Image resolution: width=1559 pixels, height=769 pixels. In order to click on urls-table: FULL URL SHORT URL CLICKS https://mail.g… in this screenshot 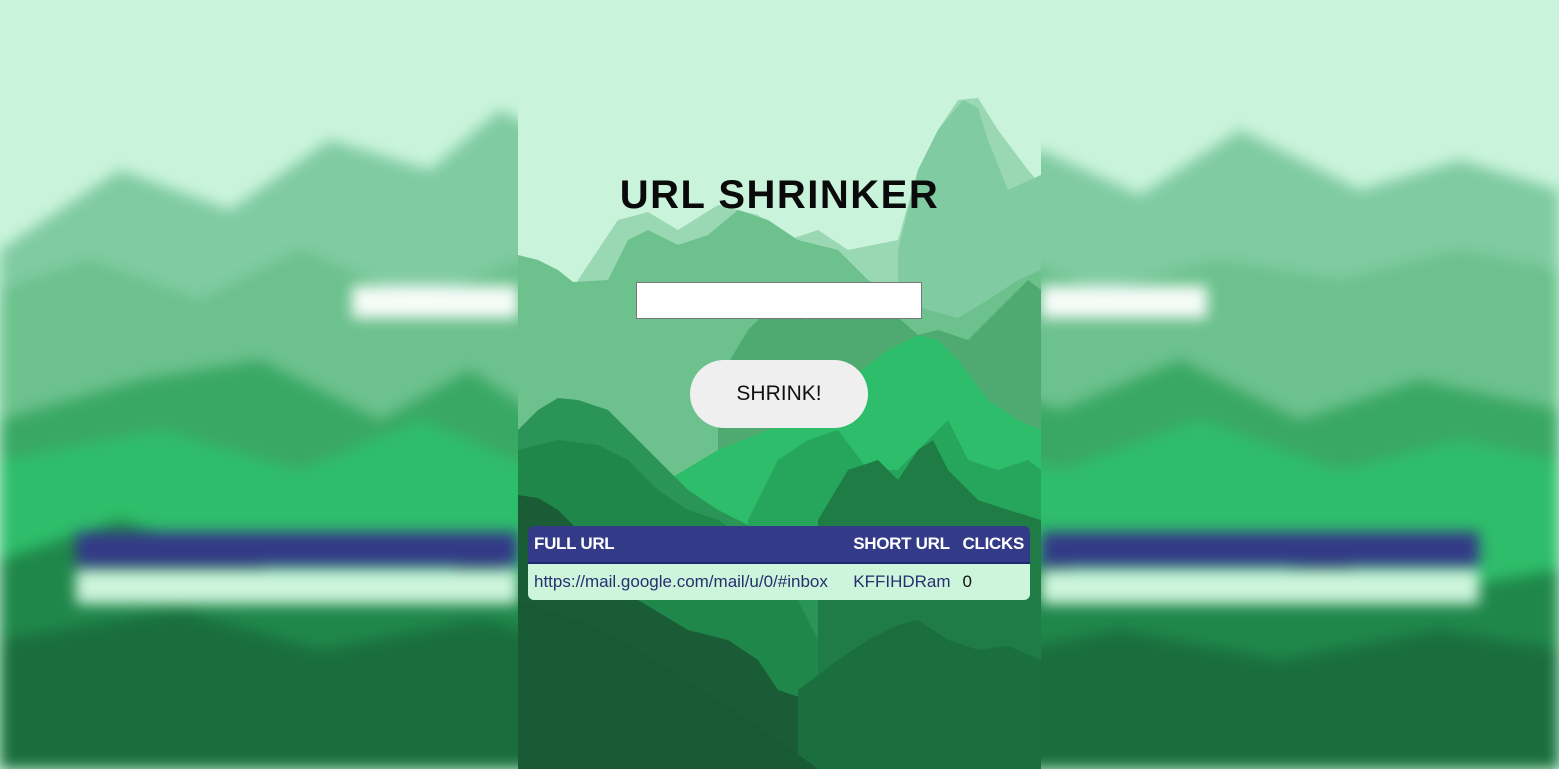, I will do `click(779, 563)`.